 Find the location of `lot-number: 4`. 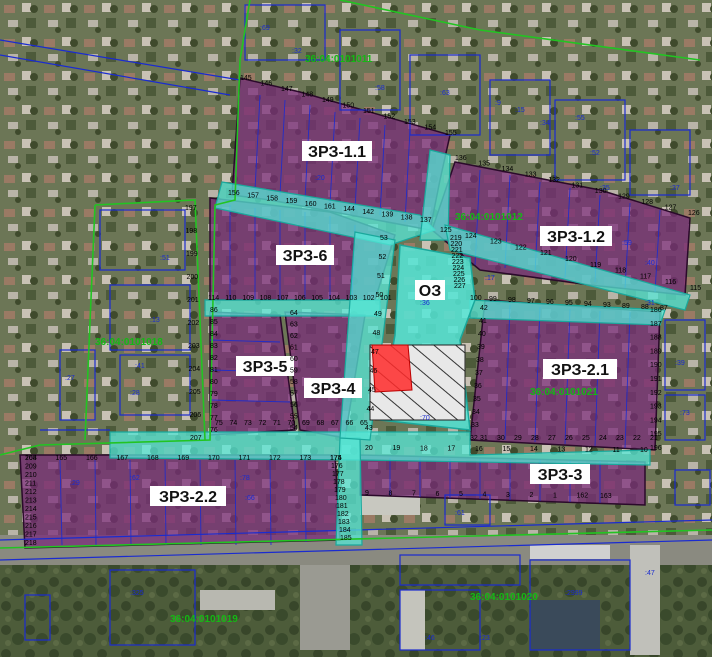

lot-number: 4 is located at coordinates (485, 495).